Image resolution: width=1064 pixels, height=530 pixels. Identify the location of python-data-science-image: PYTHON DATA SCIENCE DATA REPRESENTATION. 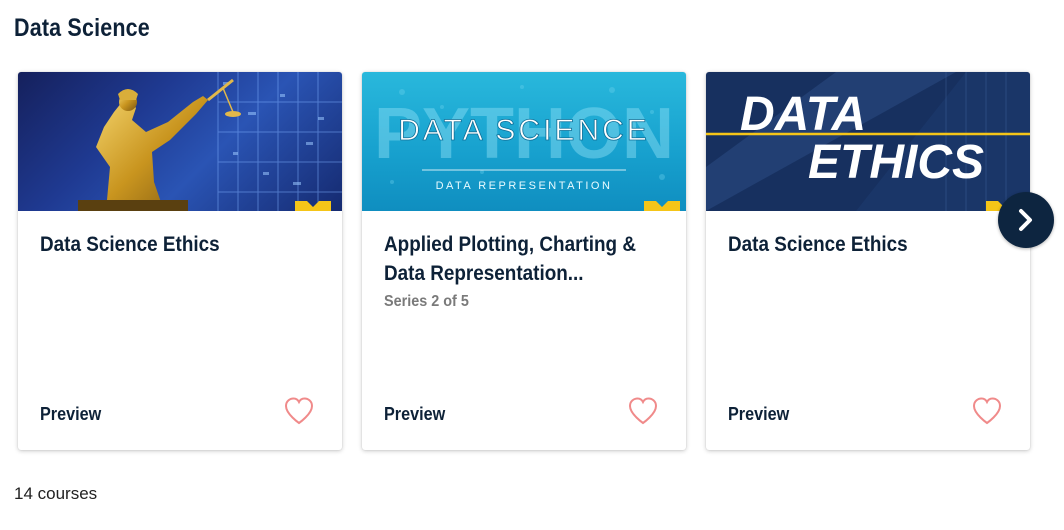
(524, 138).